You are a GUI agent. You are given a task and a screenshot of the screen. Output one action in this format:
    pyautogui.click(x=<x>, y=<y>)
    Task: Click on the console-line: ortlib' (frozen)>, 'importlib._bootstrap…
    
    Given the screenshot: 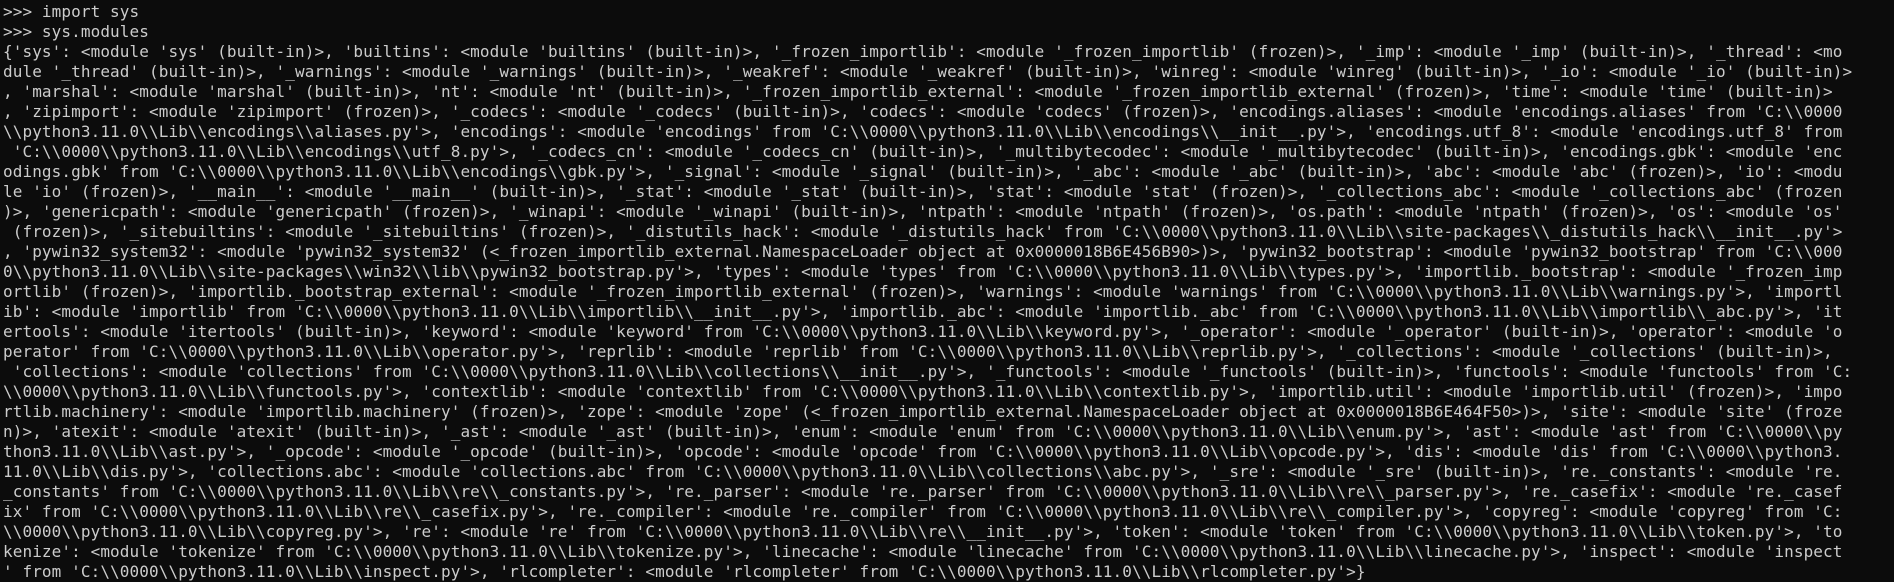 What is the action you would take?
    pyautogui.click(x=923, y=291)
    